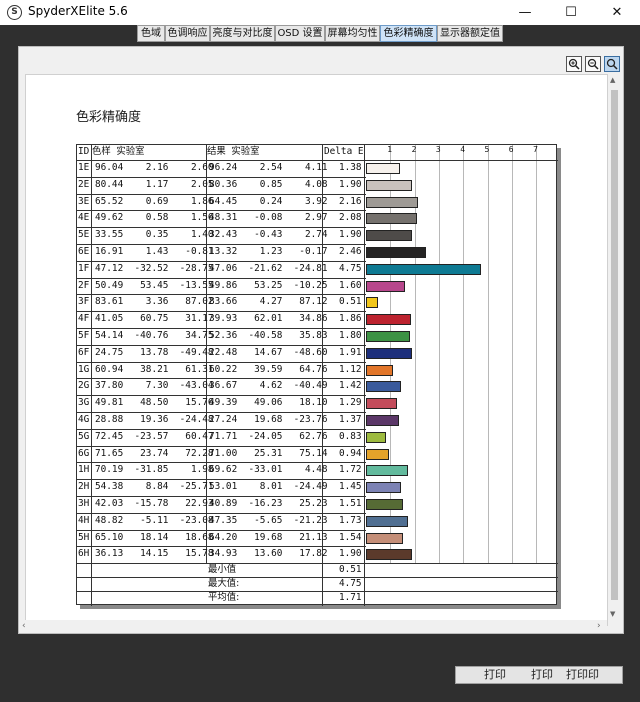 This screenshot has height=702, width=640. I want to click on result-lab-values: 39.93 62.01 34.86, so click(268, 319).